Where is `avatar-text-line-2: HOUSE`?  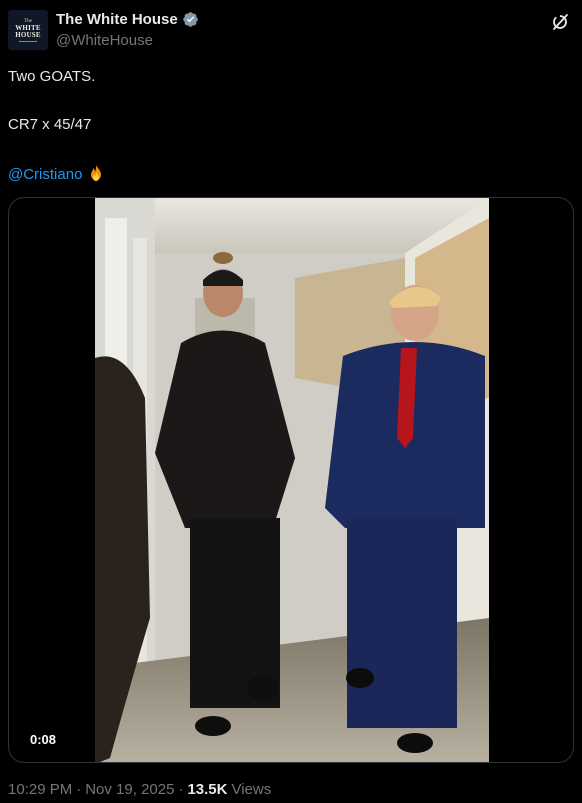 avatar-text-line-2: HOUSE is located at coordinates (28, 34).